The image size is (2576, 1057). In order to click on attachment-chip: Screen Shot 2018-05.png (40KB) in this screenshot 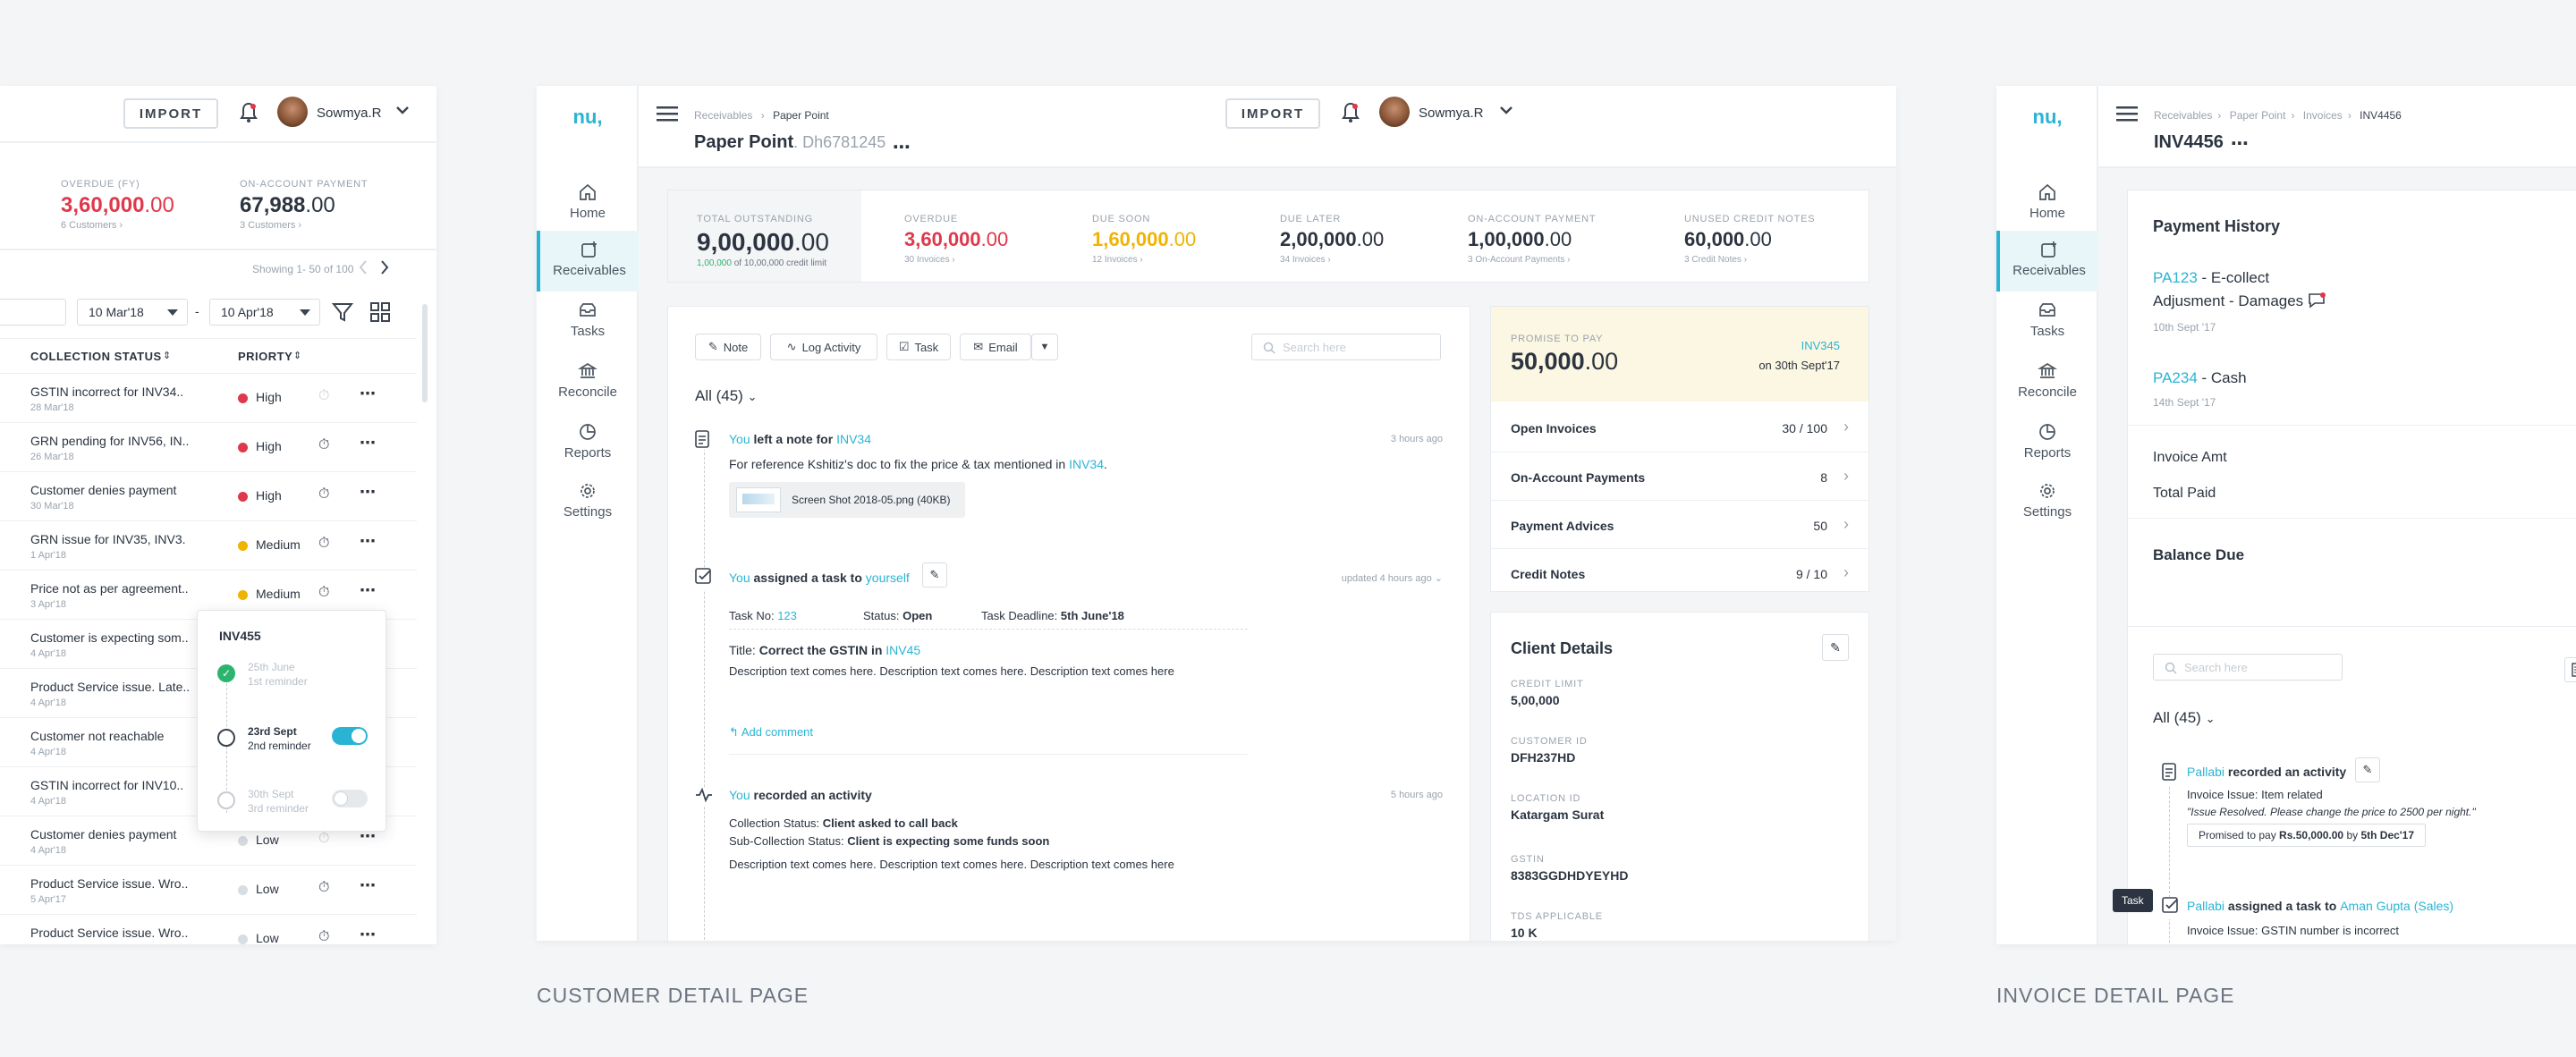, I will do `click(847, 500)`.